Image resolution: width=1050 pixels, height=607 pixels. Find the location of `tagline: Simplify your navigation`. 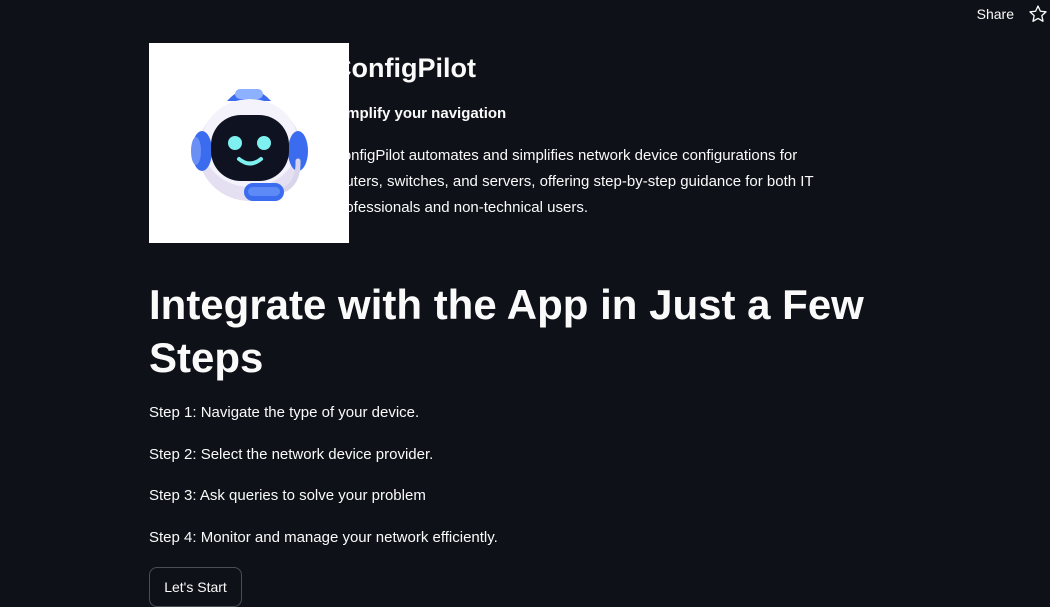

tagline: Simplify your navigation is located at coordinates (419, 113).